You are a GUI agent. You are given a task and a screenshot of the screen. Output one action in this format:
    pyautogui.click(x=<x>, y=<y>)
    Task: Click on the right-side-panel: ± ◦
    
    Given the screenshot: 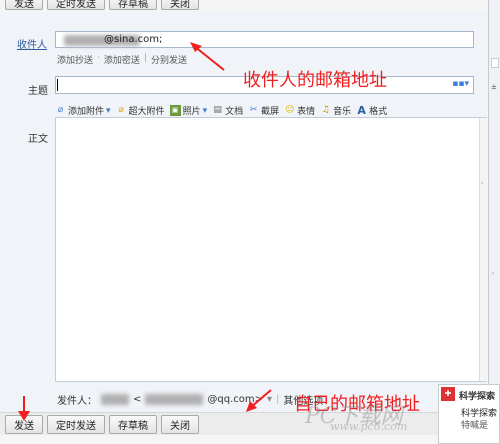 What is the action you would take?
    pyautogui.click(x=494, y=222)
    